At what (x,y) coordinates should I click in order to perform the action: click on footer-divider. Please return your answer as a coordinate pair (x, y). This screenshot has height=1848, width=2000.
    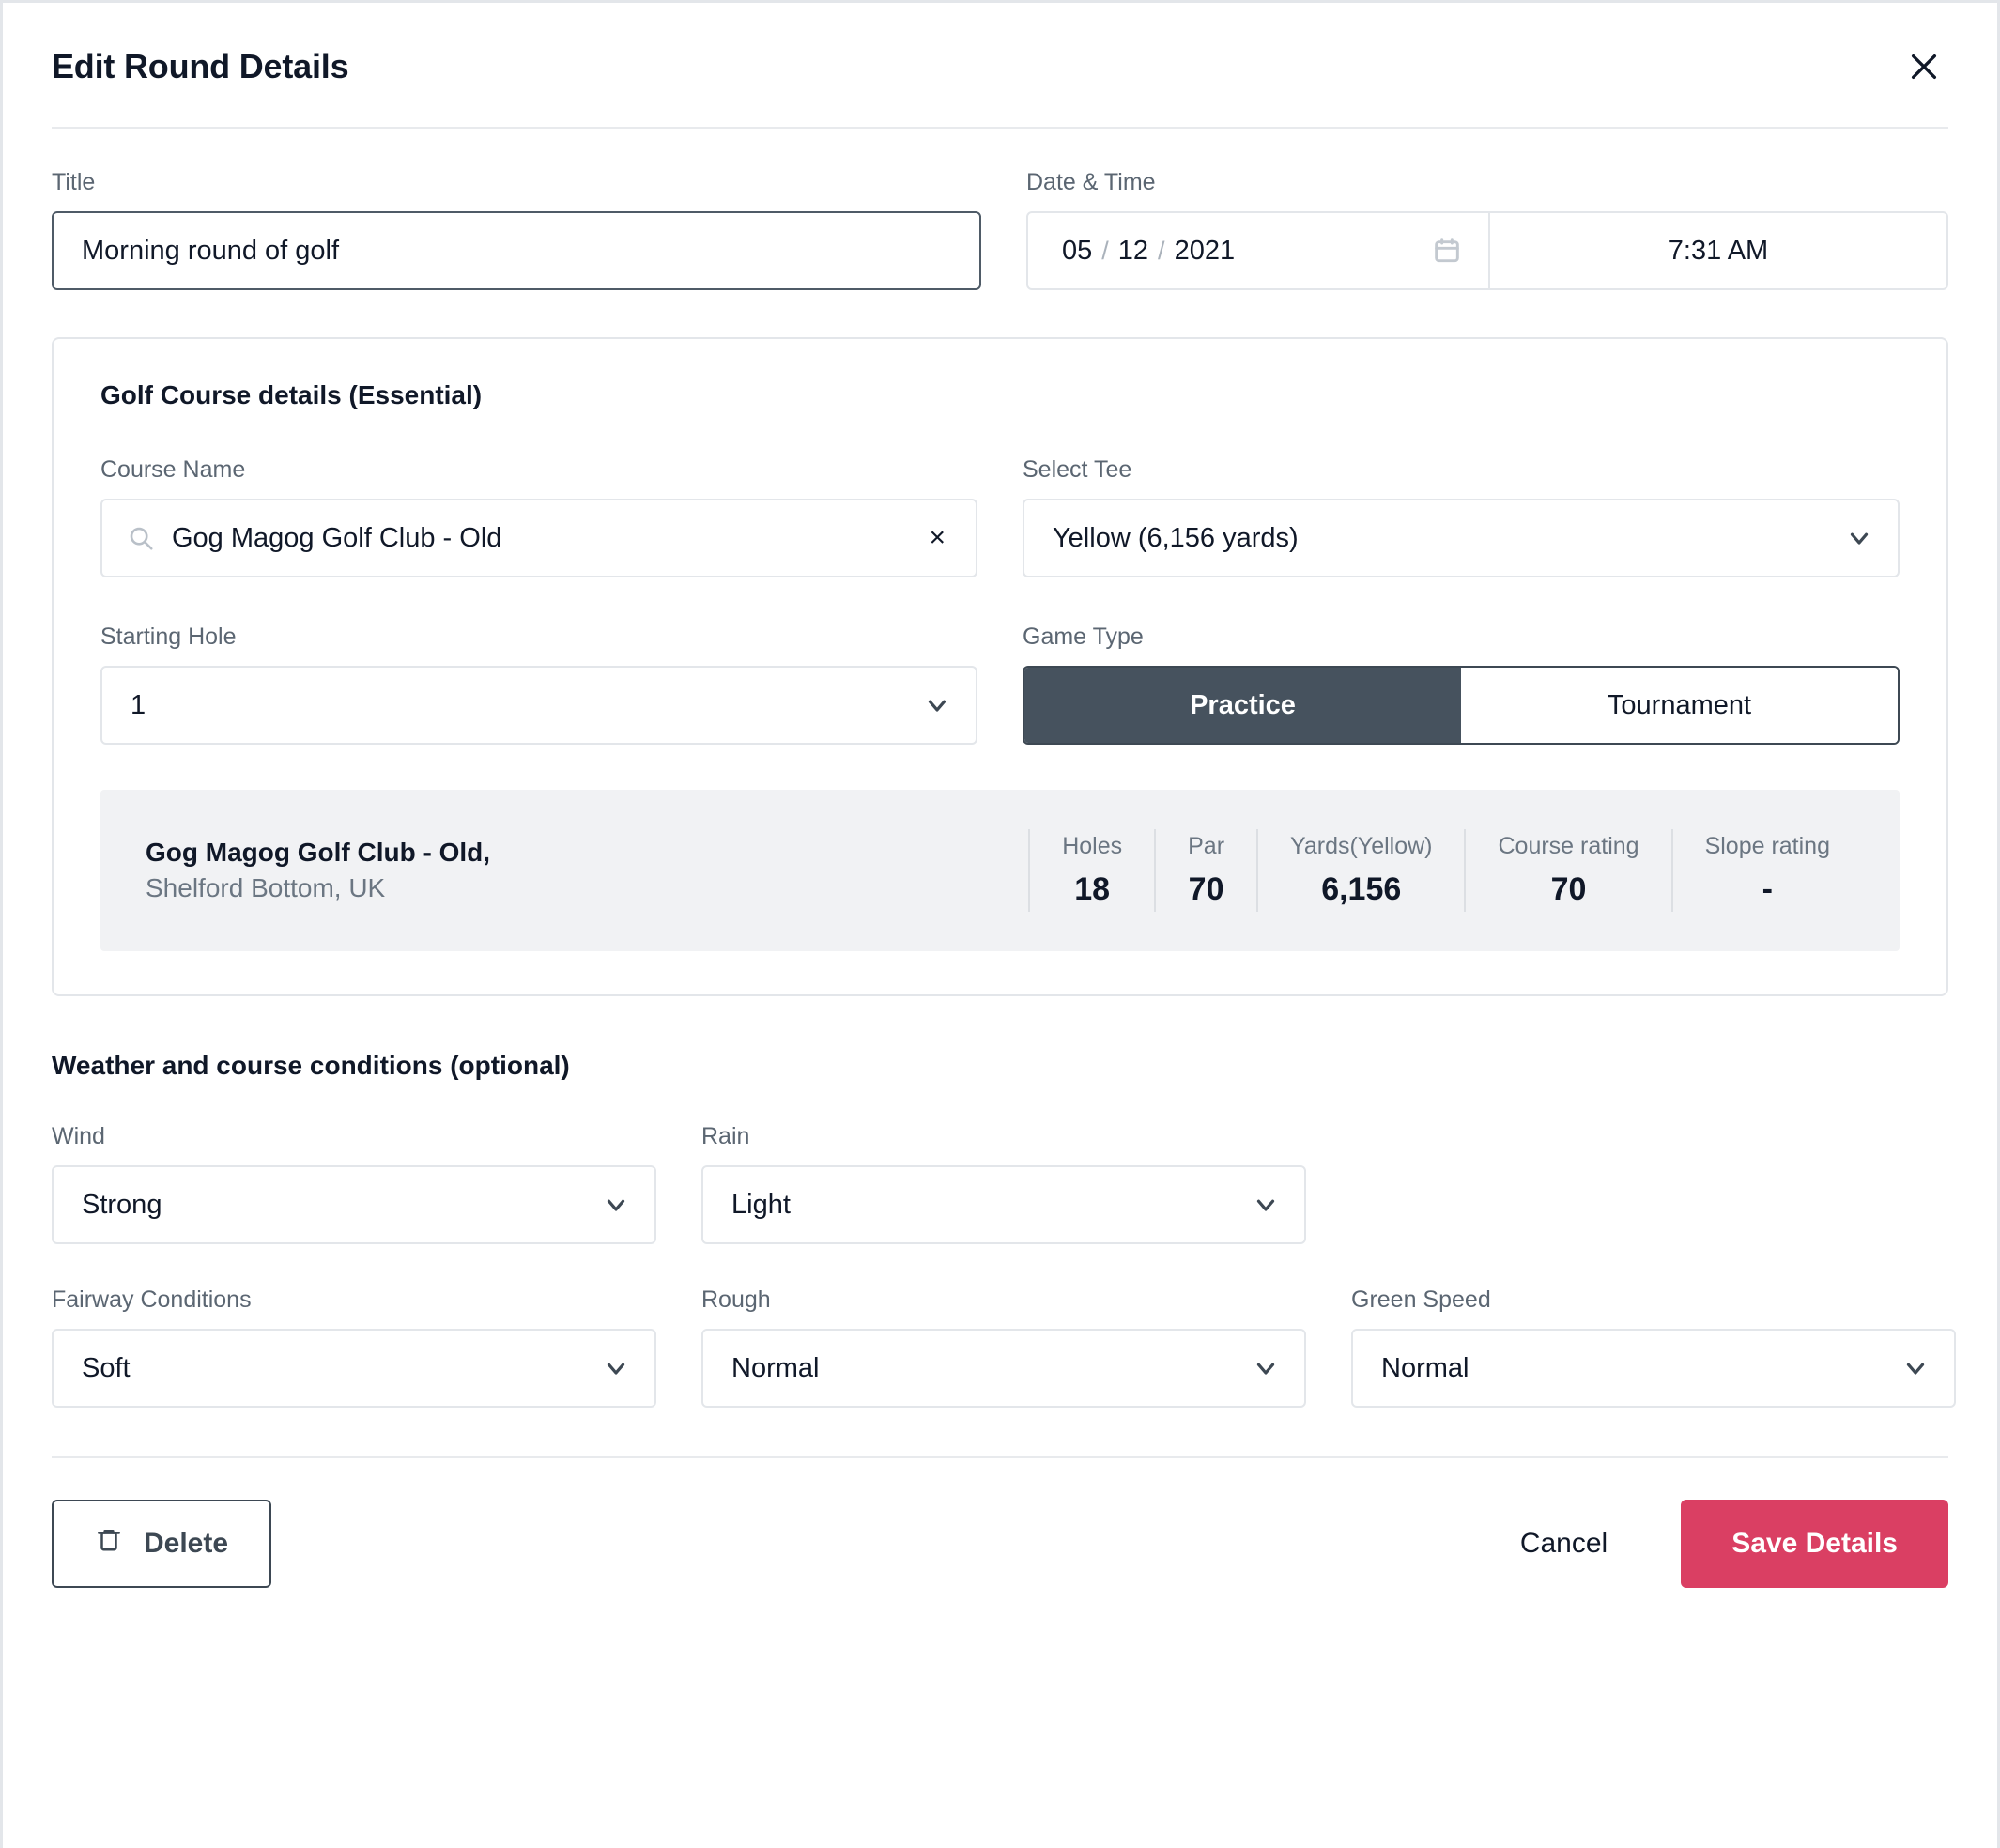
    Looking at the image, I should click on (1000, 1457).